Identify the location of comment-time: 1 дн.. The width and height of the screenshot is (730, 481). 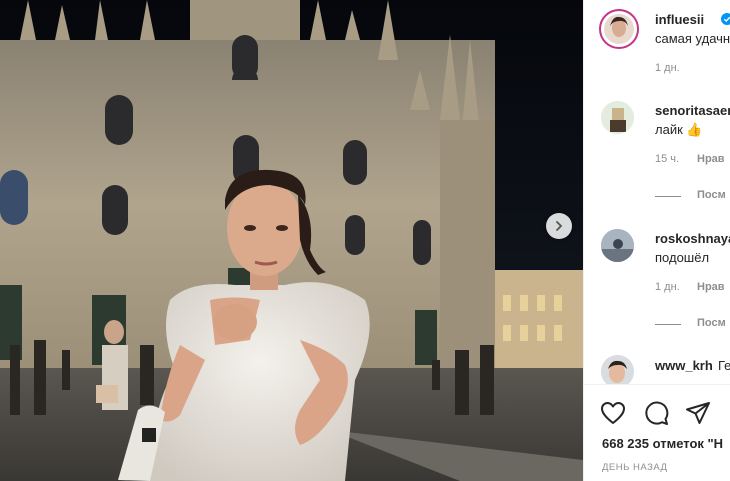
(667, 287).